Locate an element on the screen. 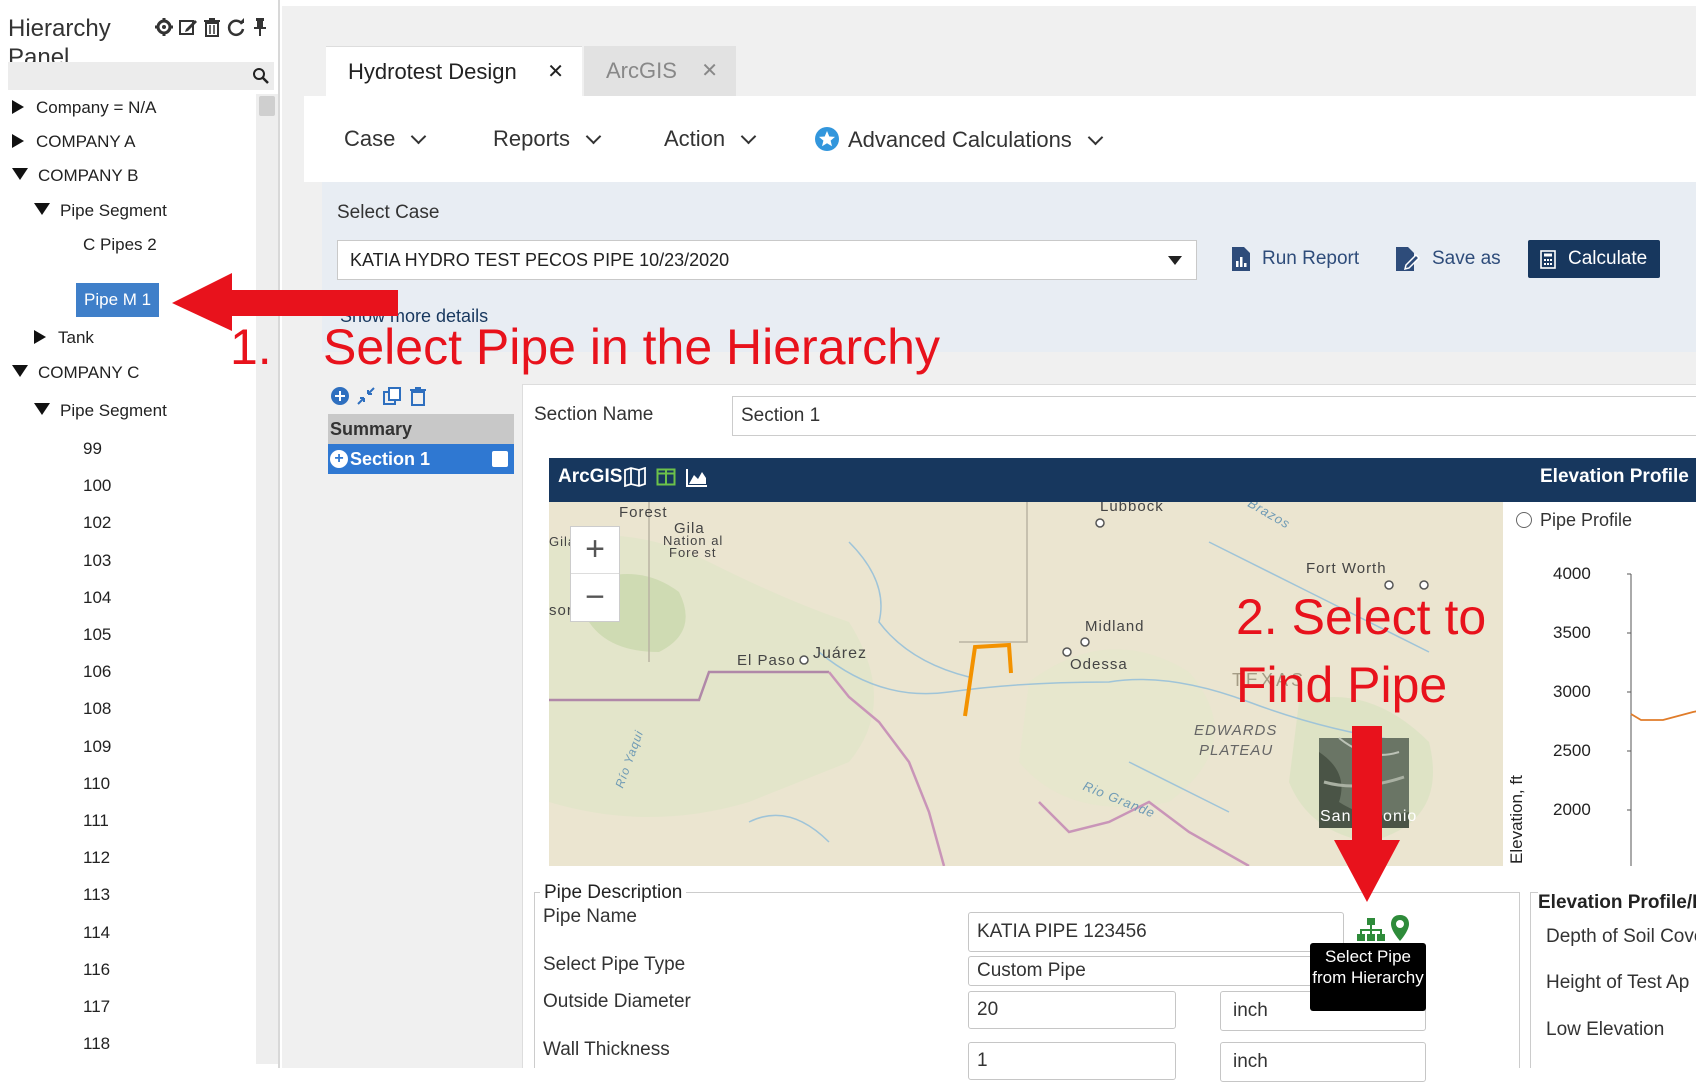  tree-node-pipe-item: 106 is located at coordinates (97, 672).